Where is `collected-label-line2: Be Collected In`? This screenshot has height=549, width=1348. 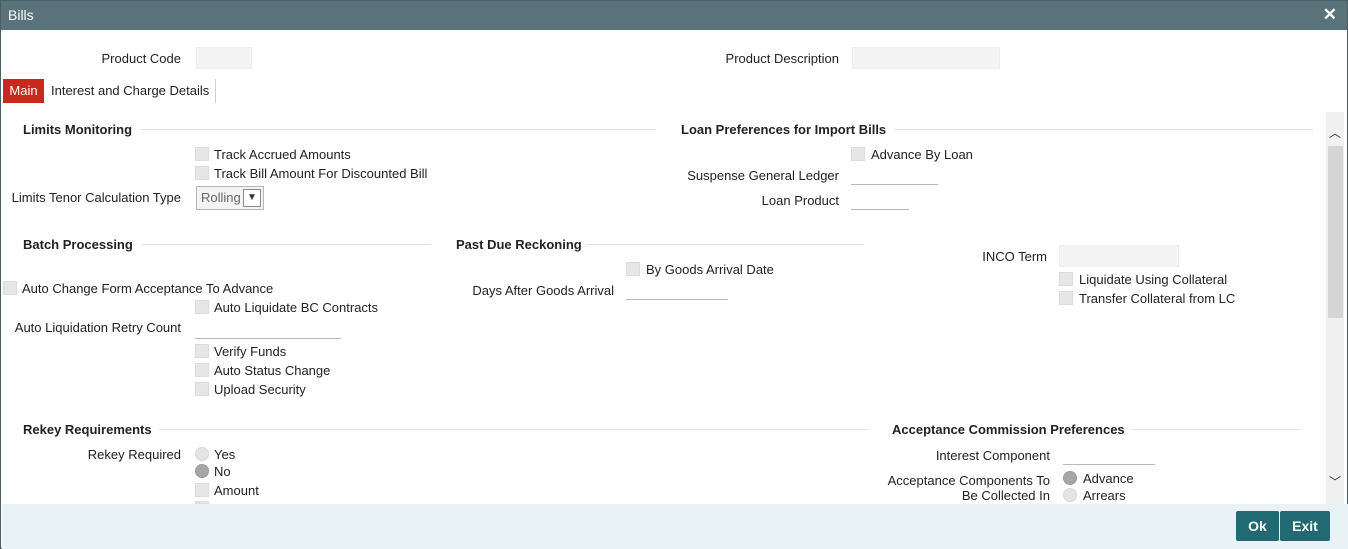
collected-label-line2: Be Collected In is located at coordinates (1005, 495).